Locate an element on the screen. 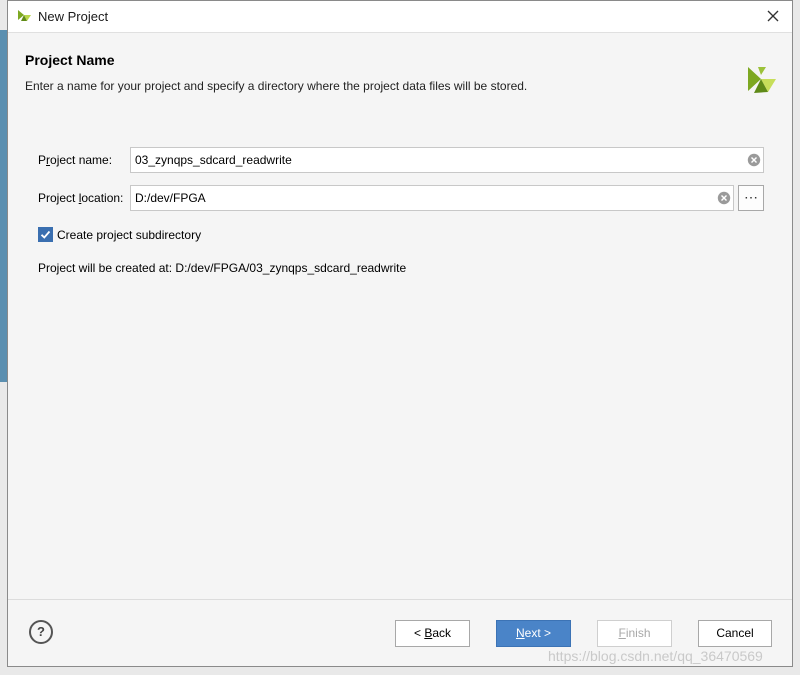 The height and width of the screenshot is (675, 800). project-location-value: D:/dev/FPGA is located at coordinates (170, 198).